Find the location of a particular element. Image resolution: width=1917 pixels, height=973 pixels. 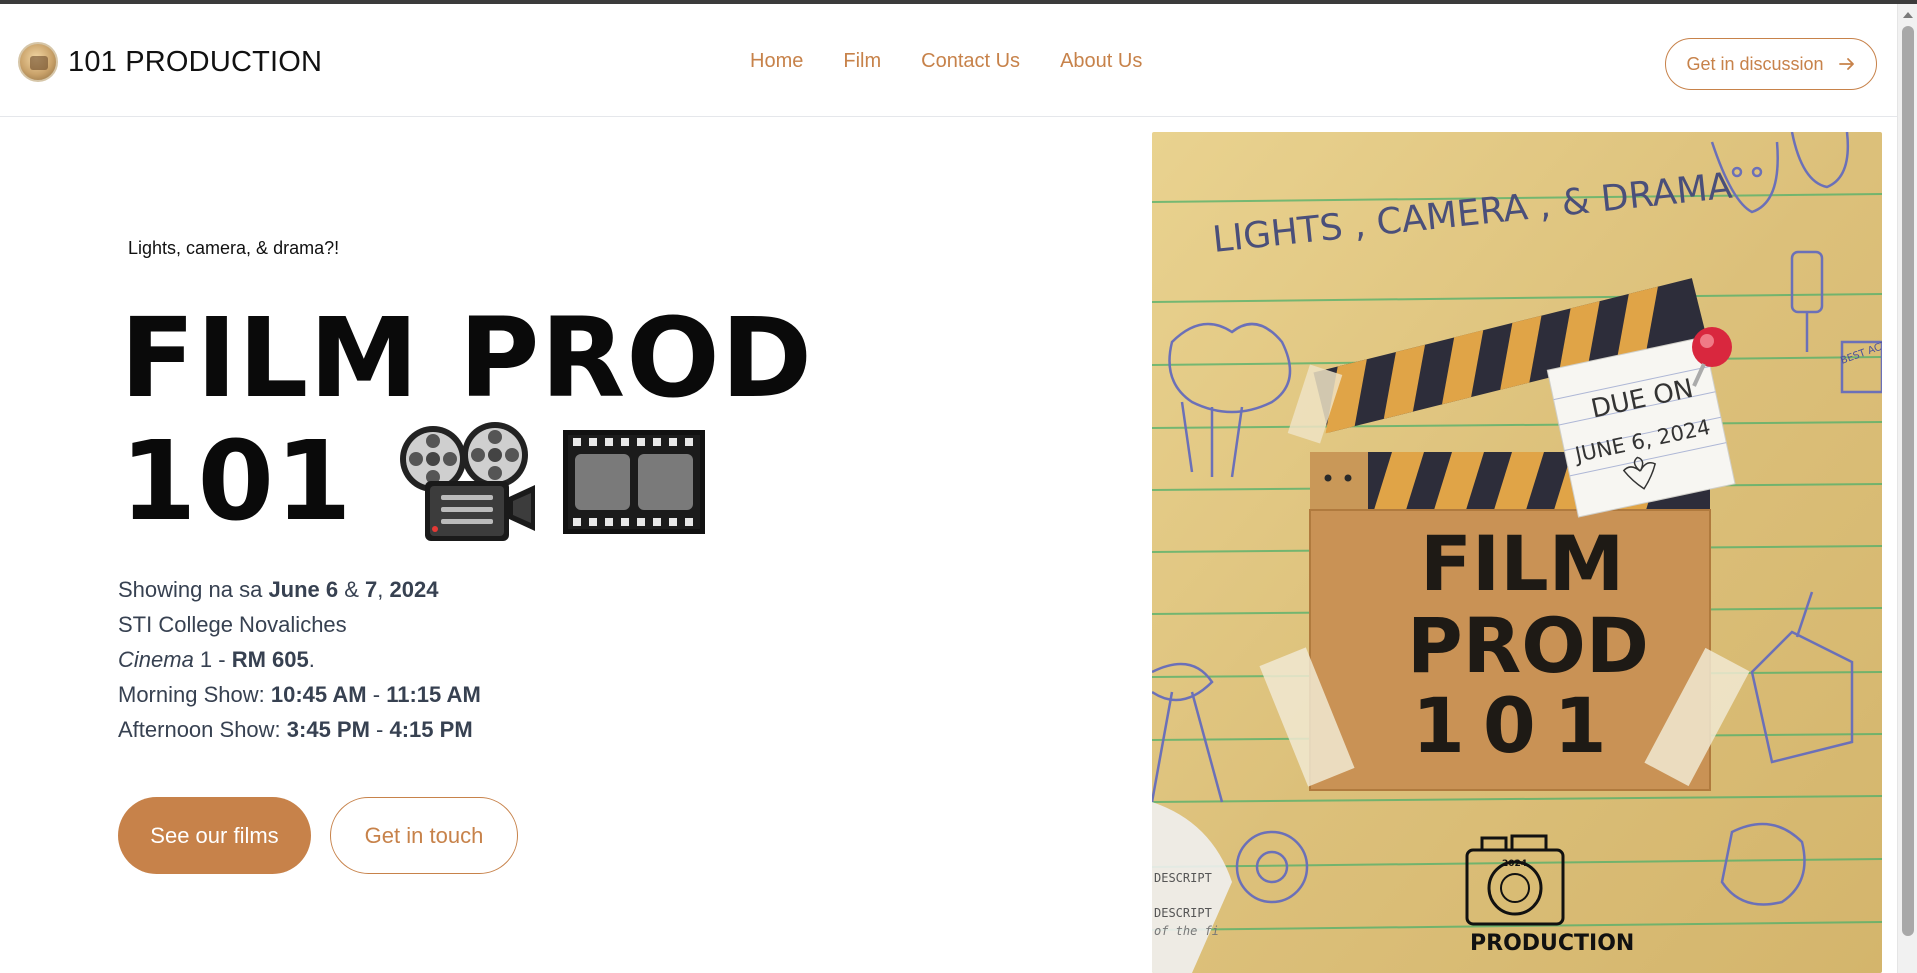

poster-desc-1: DESCRIPT is located at coordinates (1183, 878).